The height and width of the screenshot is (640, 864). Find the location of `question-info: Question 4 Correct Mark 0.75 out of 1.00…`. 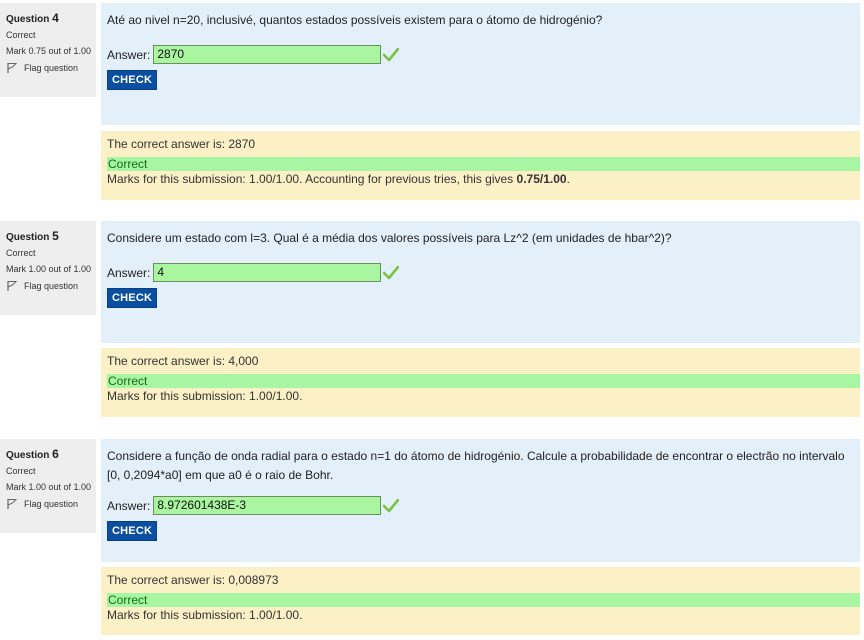

question-info: Question 4 Correct Mark 0.75 out of 1.00… is located at coordinates (48, 50).